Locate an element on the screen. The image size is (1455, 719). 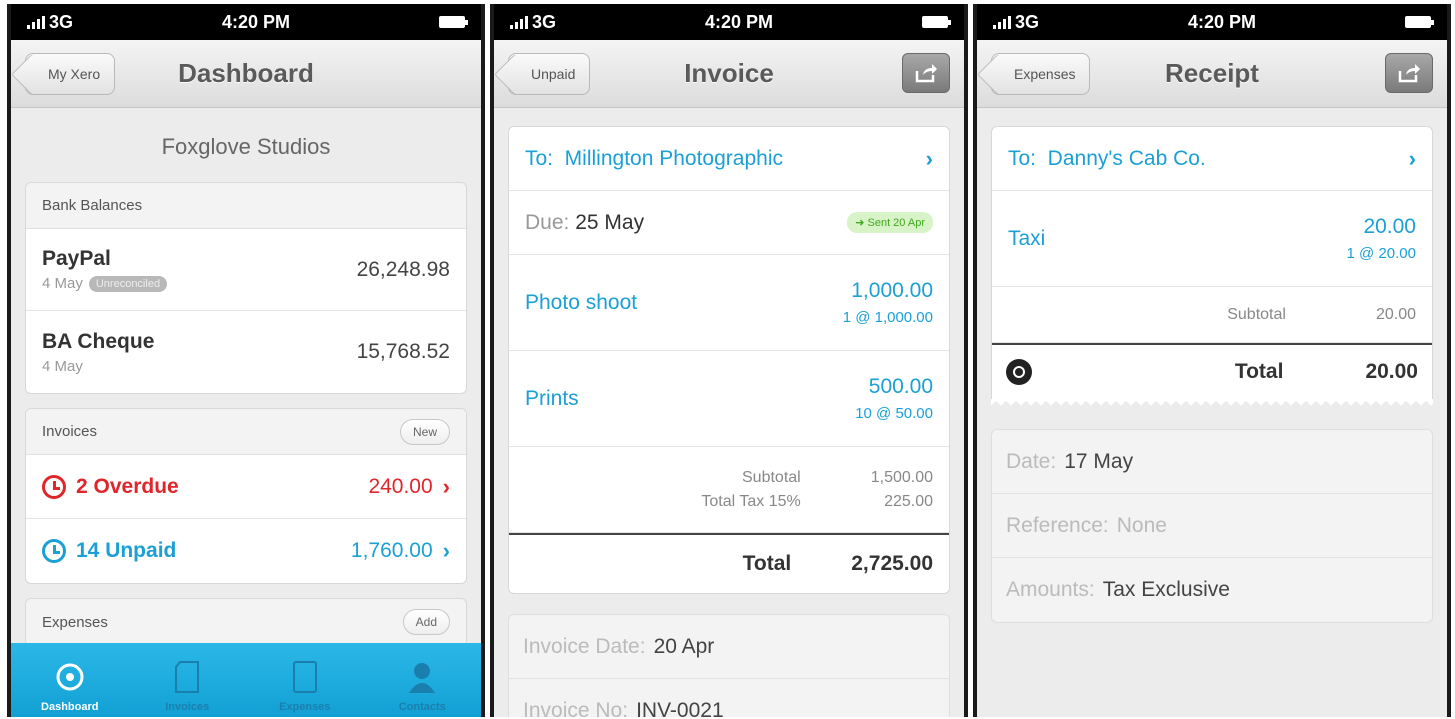
reference-row: Reference: None is located at coordinates (1212, 526).